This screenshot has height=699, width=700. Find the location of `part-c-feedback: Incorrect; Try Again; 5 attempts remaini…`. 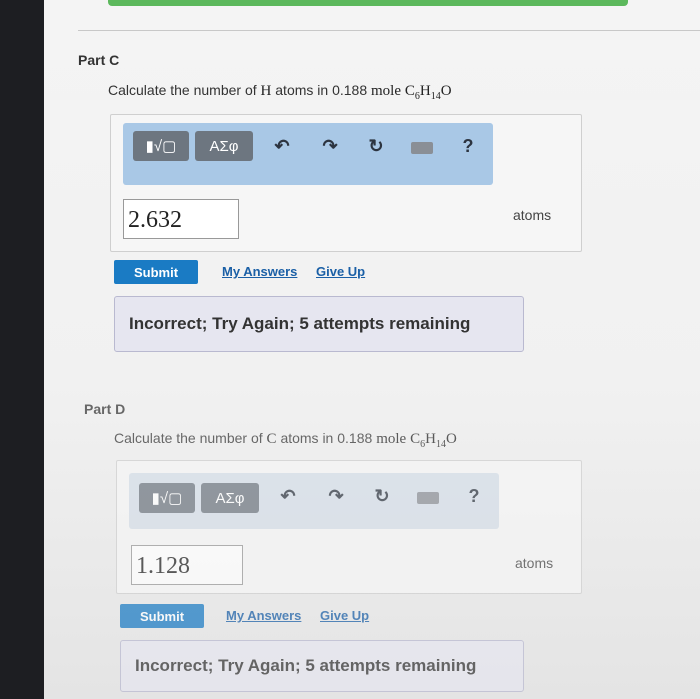

part-c-feedback: Incorrect; Try Again; 5 attempts remaini… is located at coordinates (319, 324).